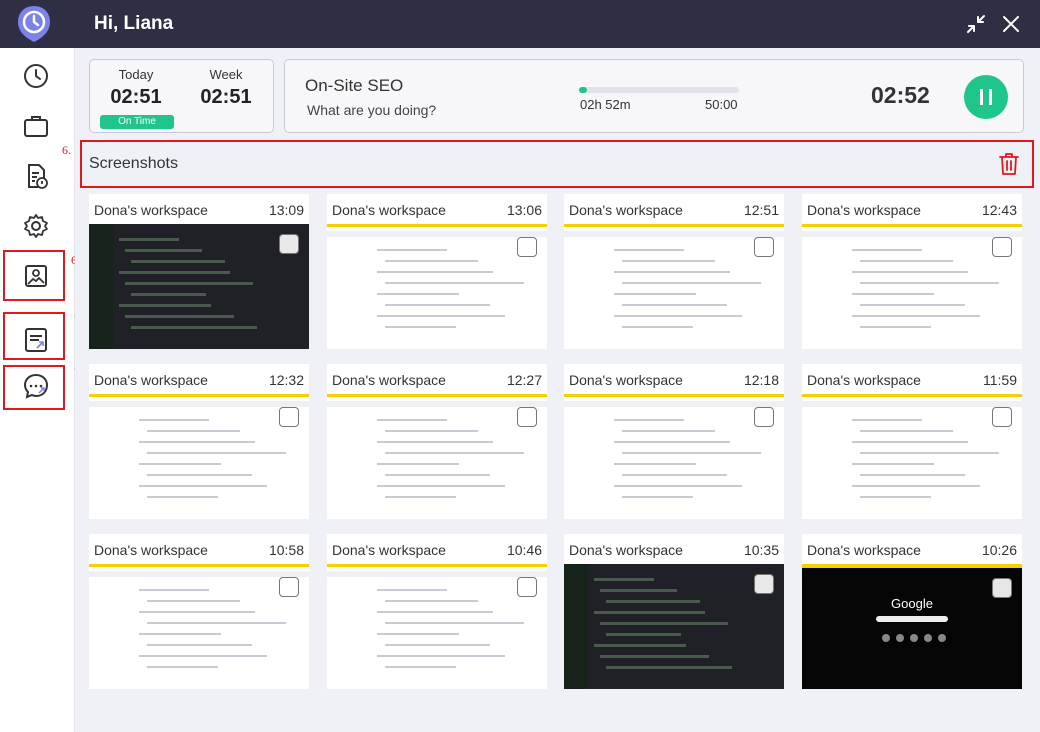 This screenshot has height=732, width=1040. Describe the element at coordinates (34, 387) in the screenshot. I see `annotation-box` at that location.